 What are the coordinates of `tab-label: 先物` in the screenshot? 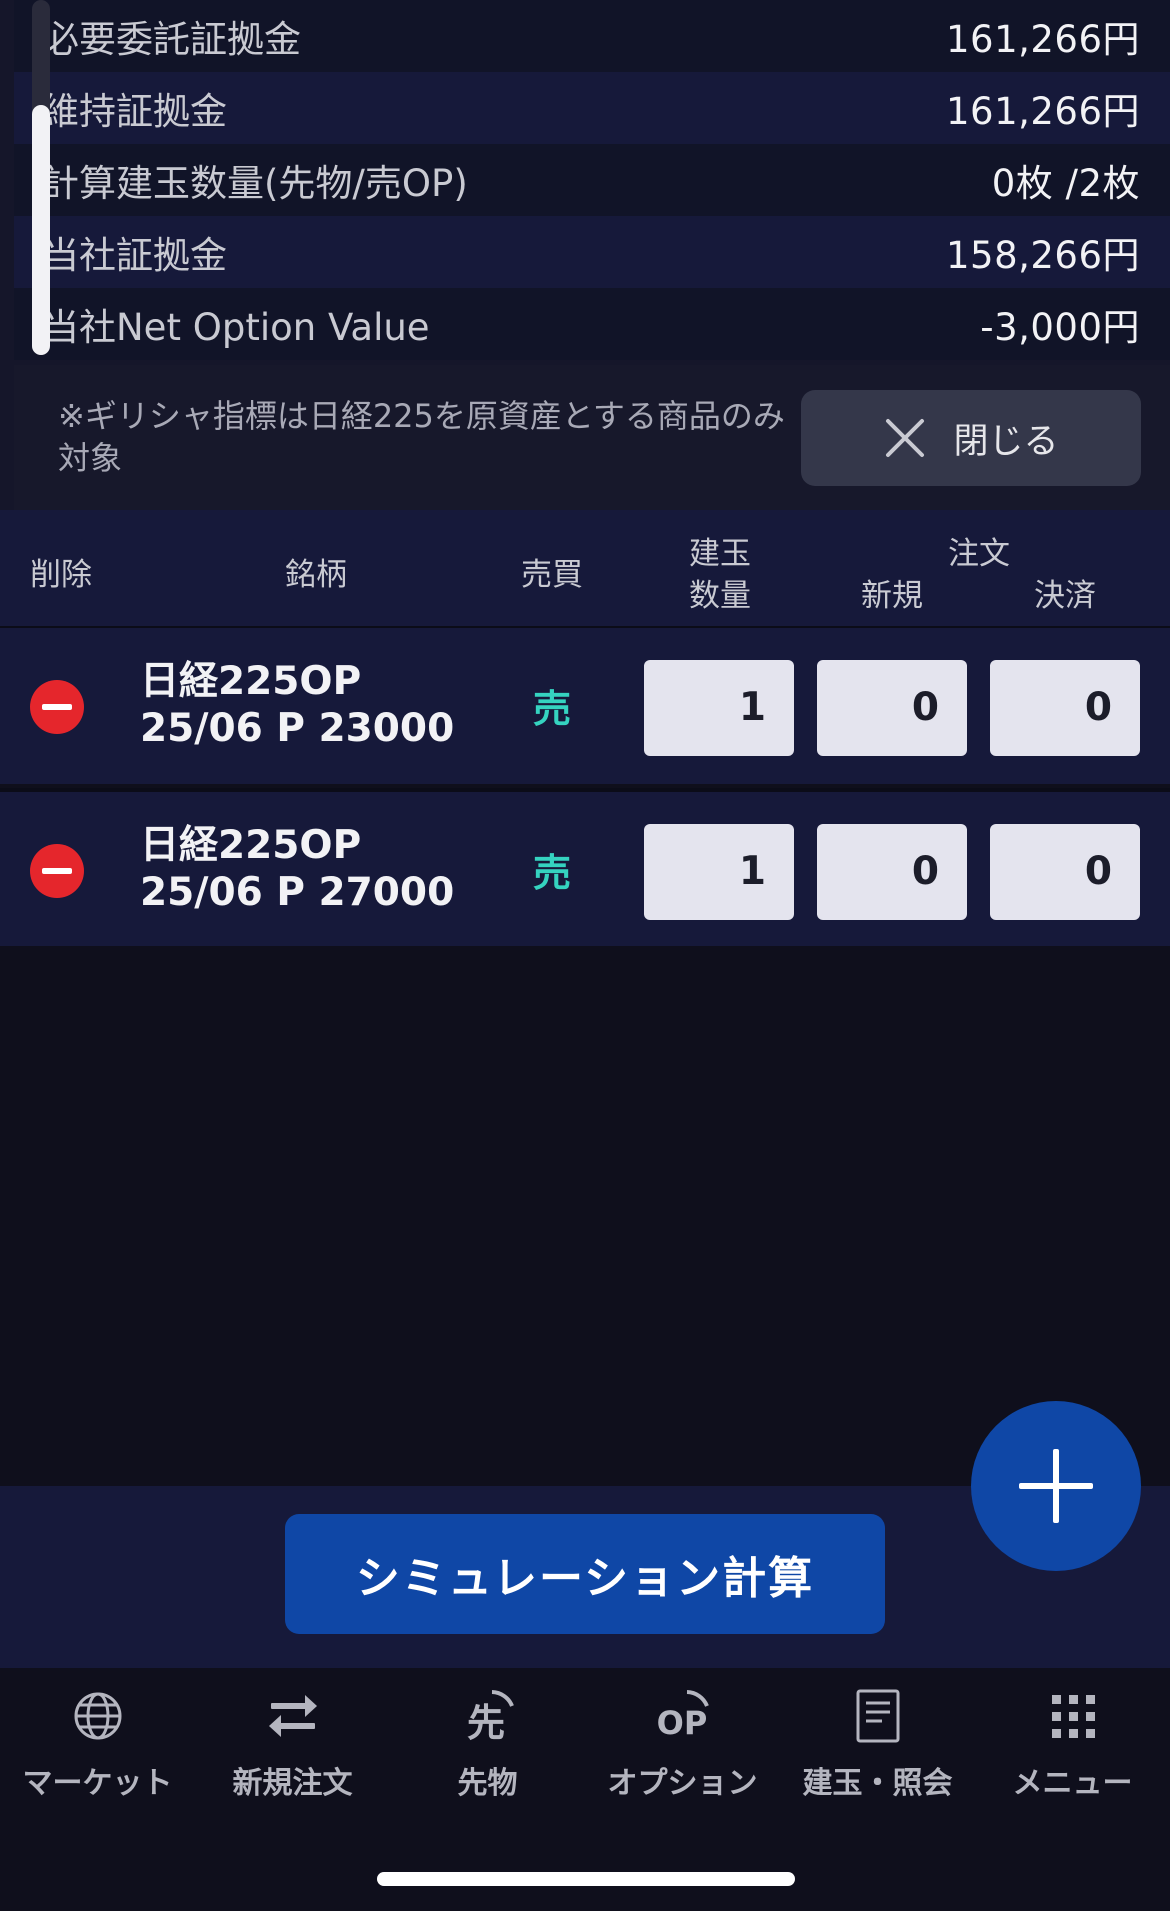 It's located at (487, 1783).